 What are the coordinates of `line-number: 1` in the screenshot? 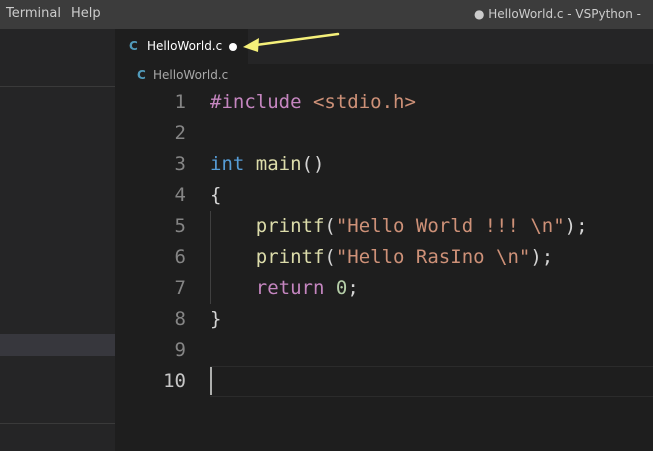 It's located at (180, 102).